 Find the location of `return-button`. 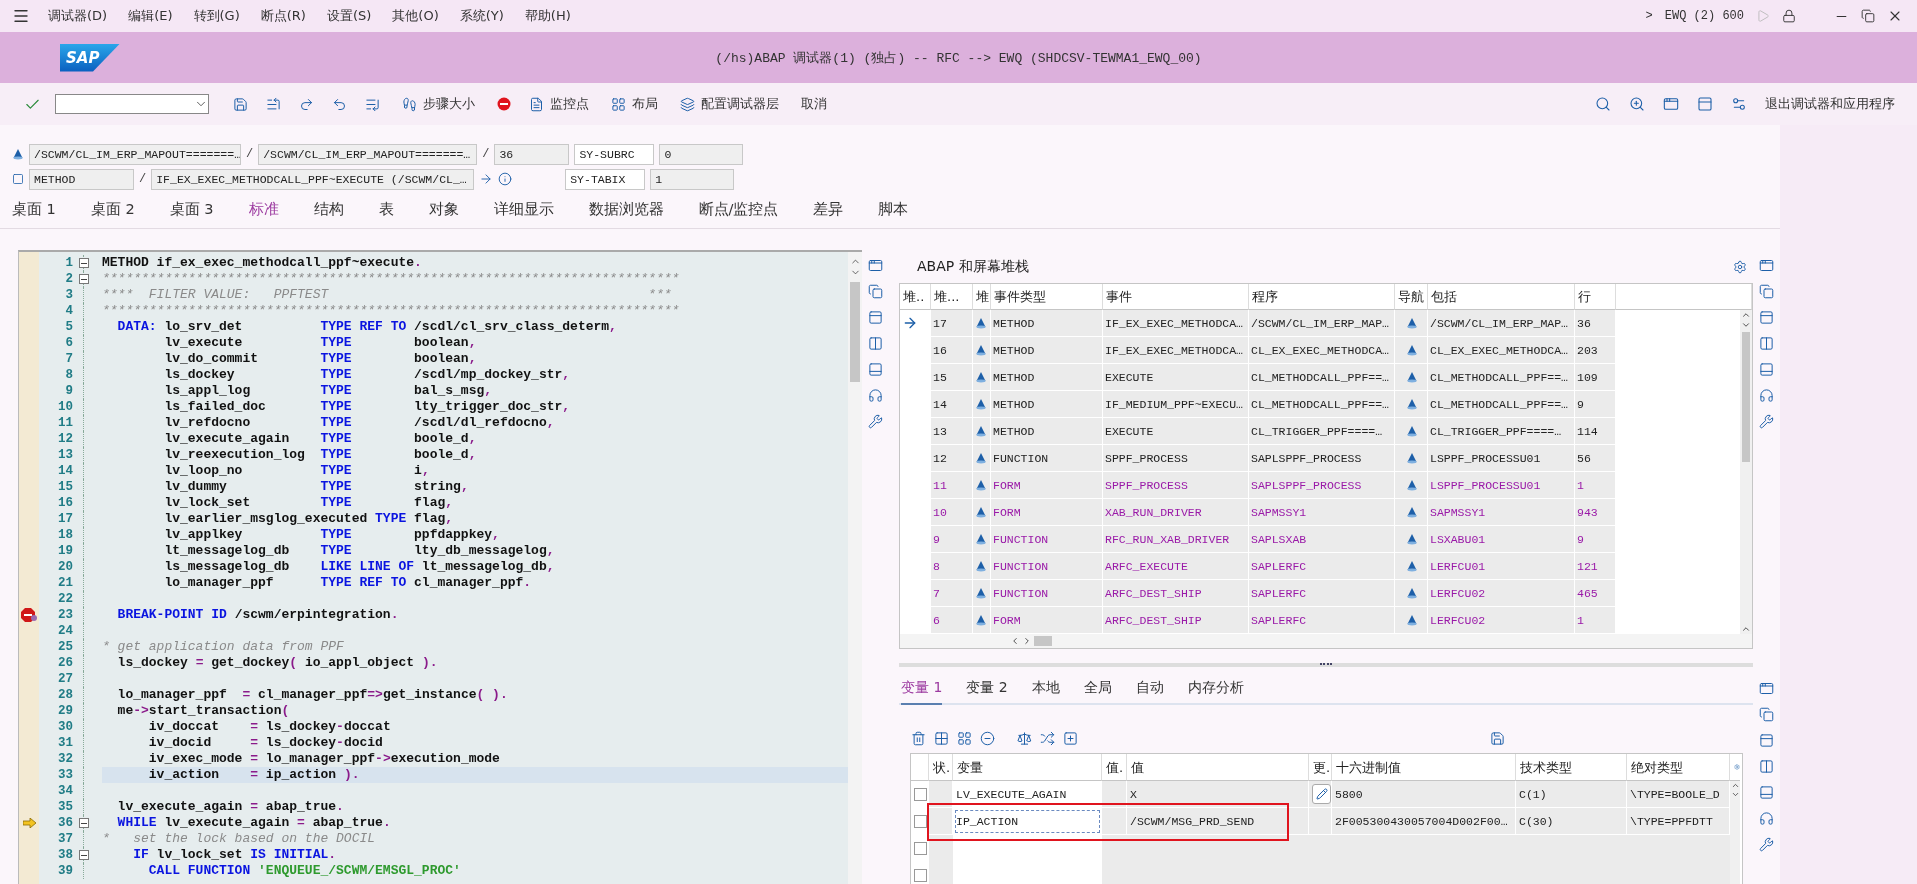

return-button is located at coordinates (339, 104).